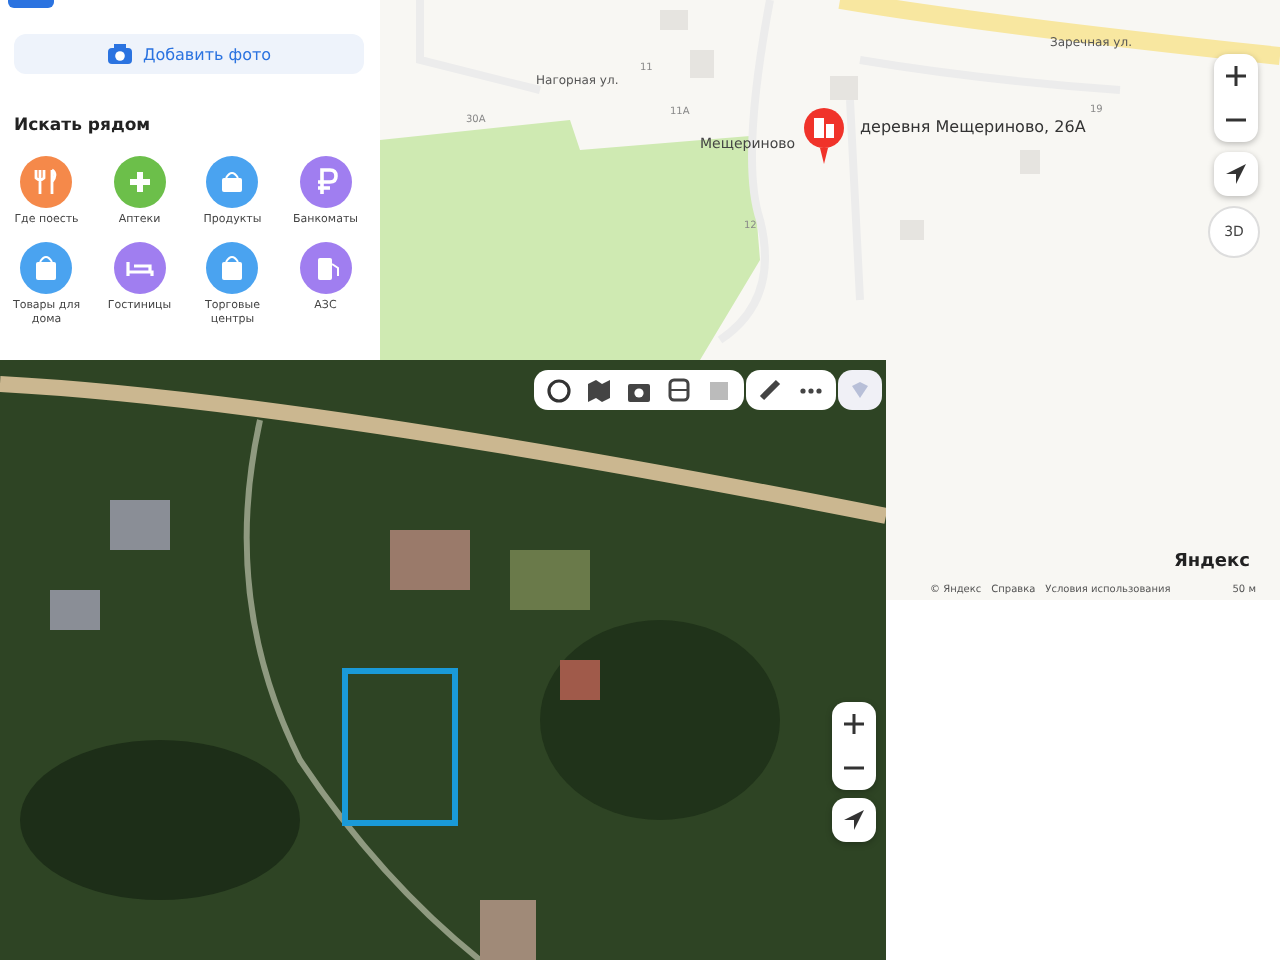  Describe the element at coordinates (82, 126) in the screenshot. I see `section-title: Искать рядом` at that location.